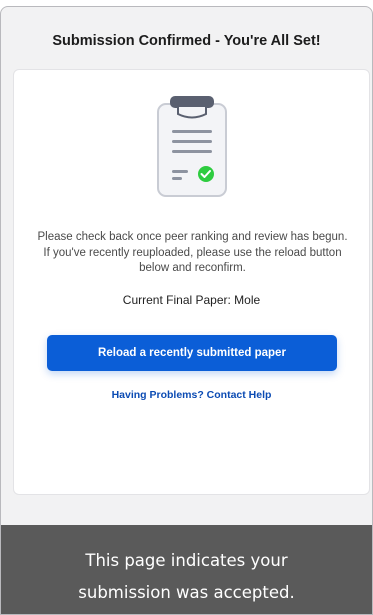  I want to click on page-title: Submission Confirmed - You're All Set!, so click(186, 41).